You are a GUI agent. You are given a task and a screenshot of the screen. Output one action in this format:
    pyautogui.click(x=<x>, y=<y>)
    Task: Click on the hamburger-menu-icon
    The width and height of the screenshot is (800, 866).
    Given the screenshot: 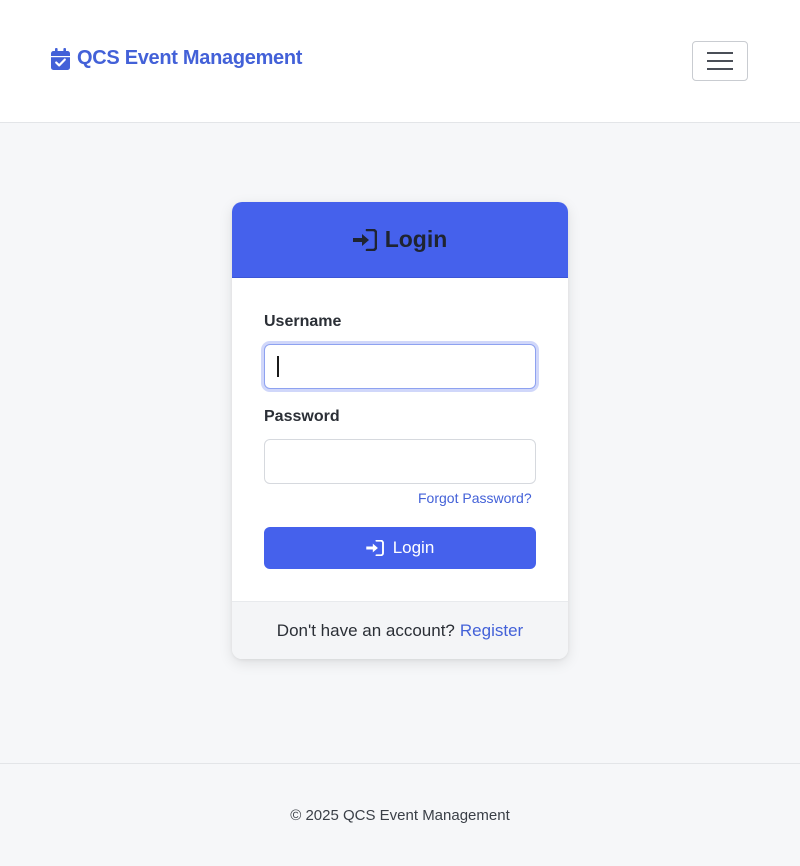 What is the action you would take?
    pyautogui.click(x=720, y=61)
    